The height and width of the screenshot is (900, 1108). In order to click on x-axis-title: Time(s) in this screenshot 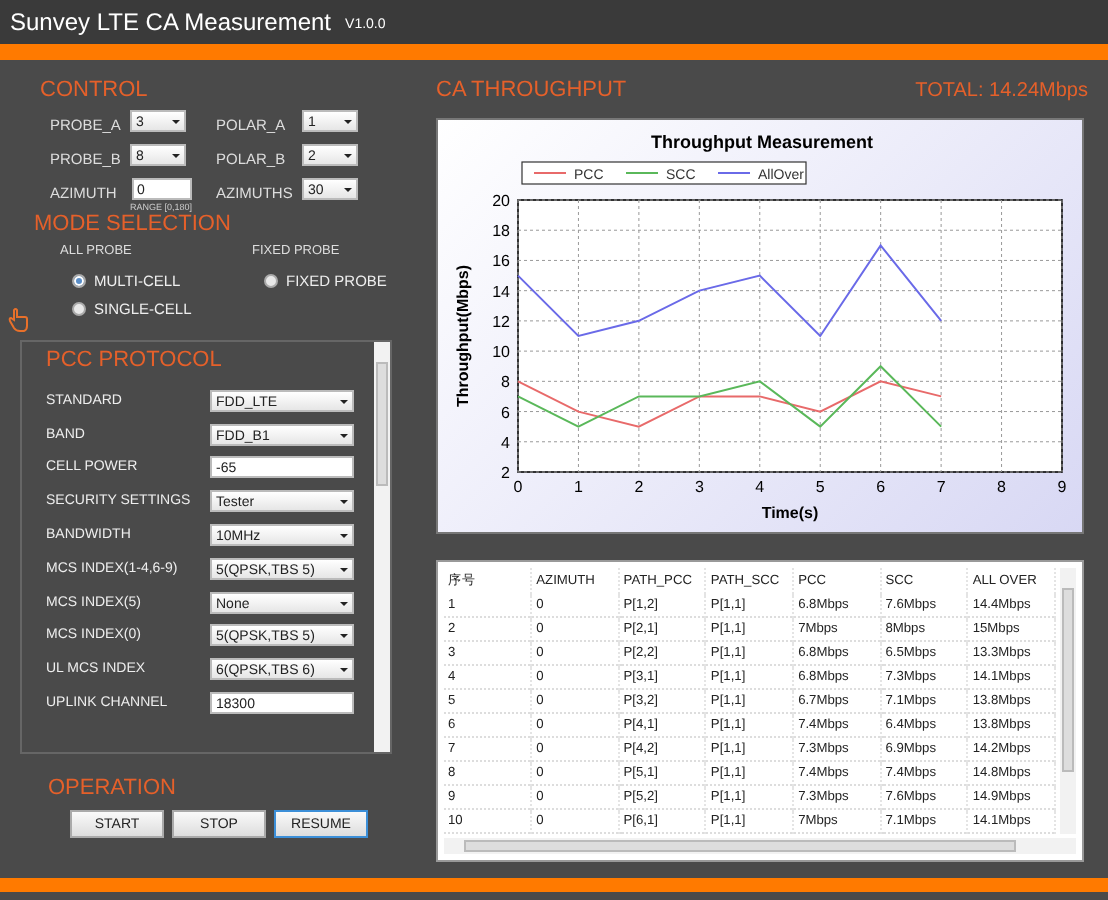, I will do `click(790, 513)`.